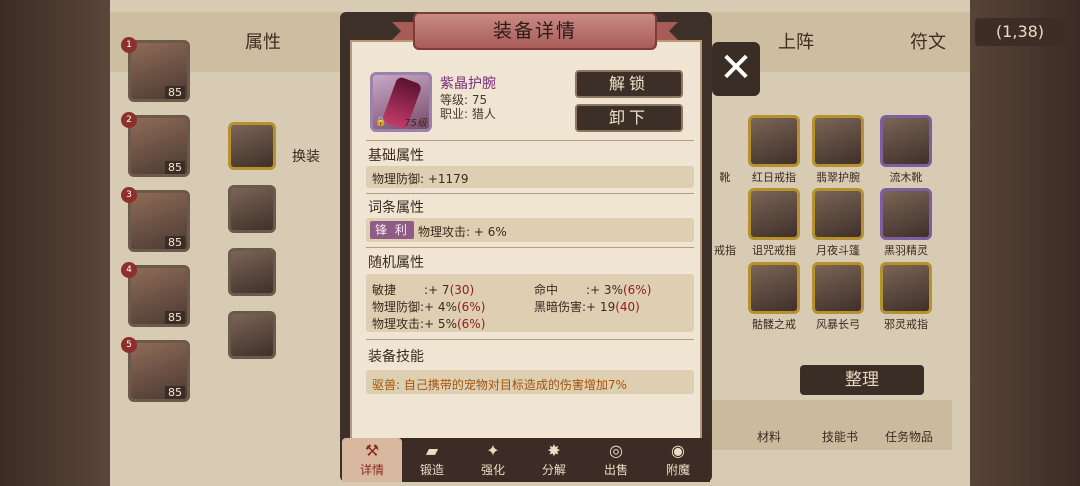 The image size is (1080, 486). Describe the element at coordinates (554, 450) in the screenshot. I see `burst-icon: ✸` at that location.